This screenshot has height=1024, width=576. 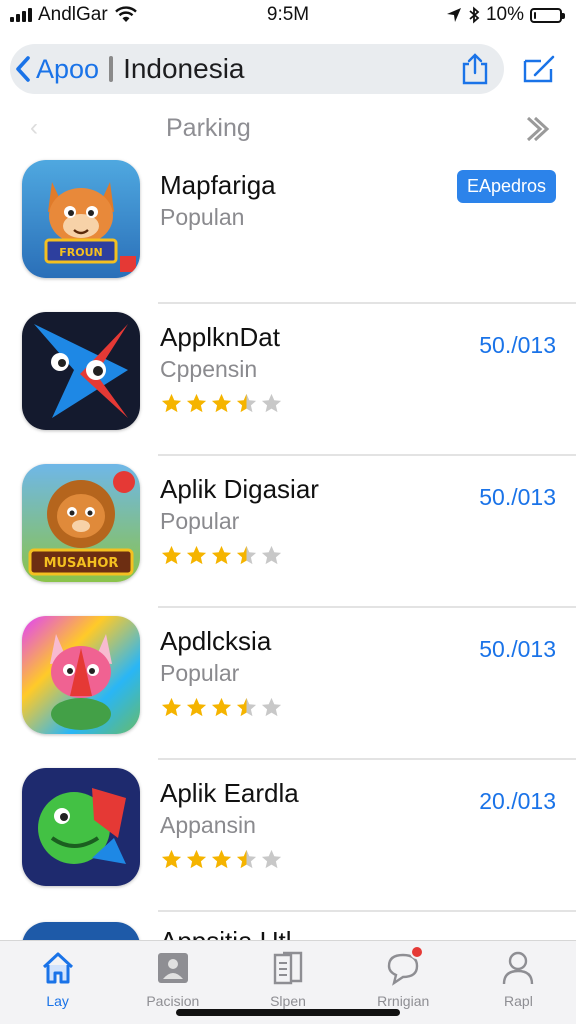 What do you see at coordinates (288, 684) in the screenshot?
I see `app-row: Apdlcksia Popular 50./013` at bounding box center [288, 684].